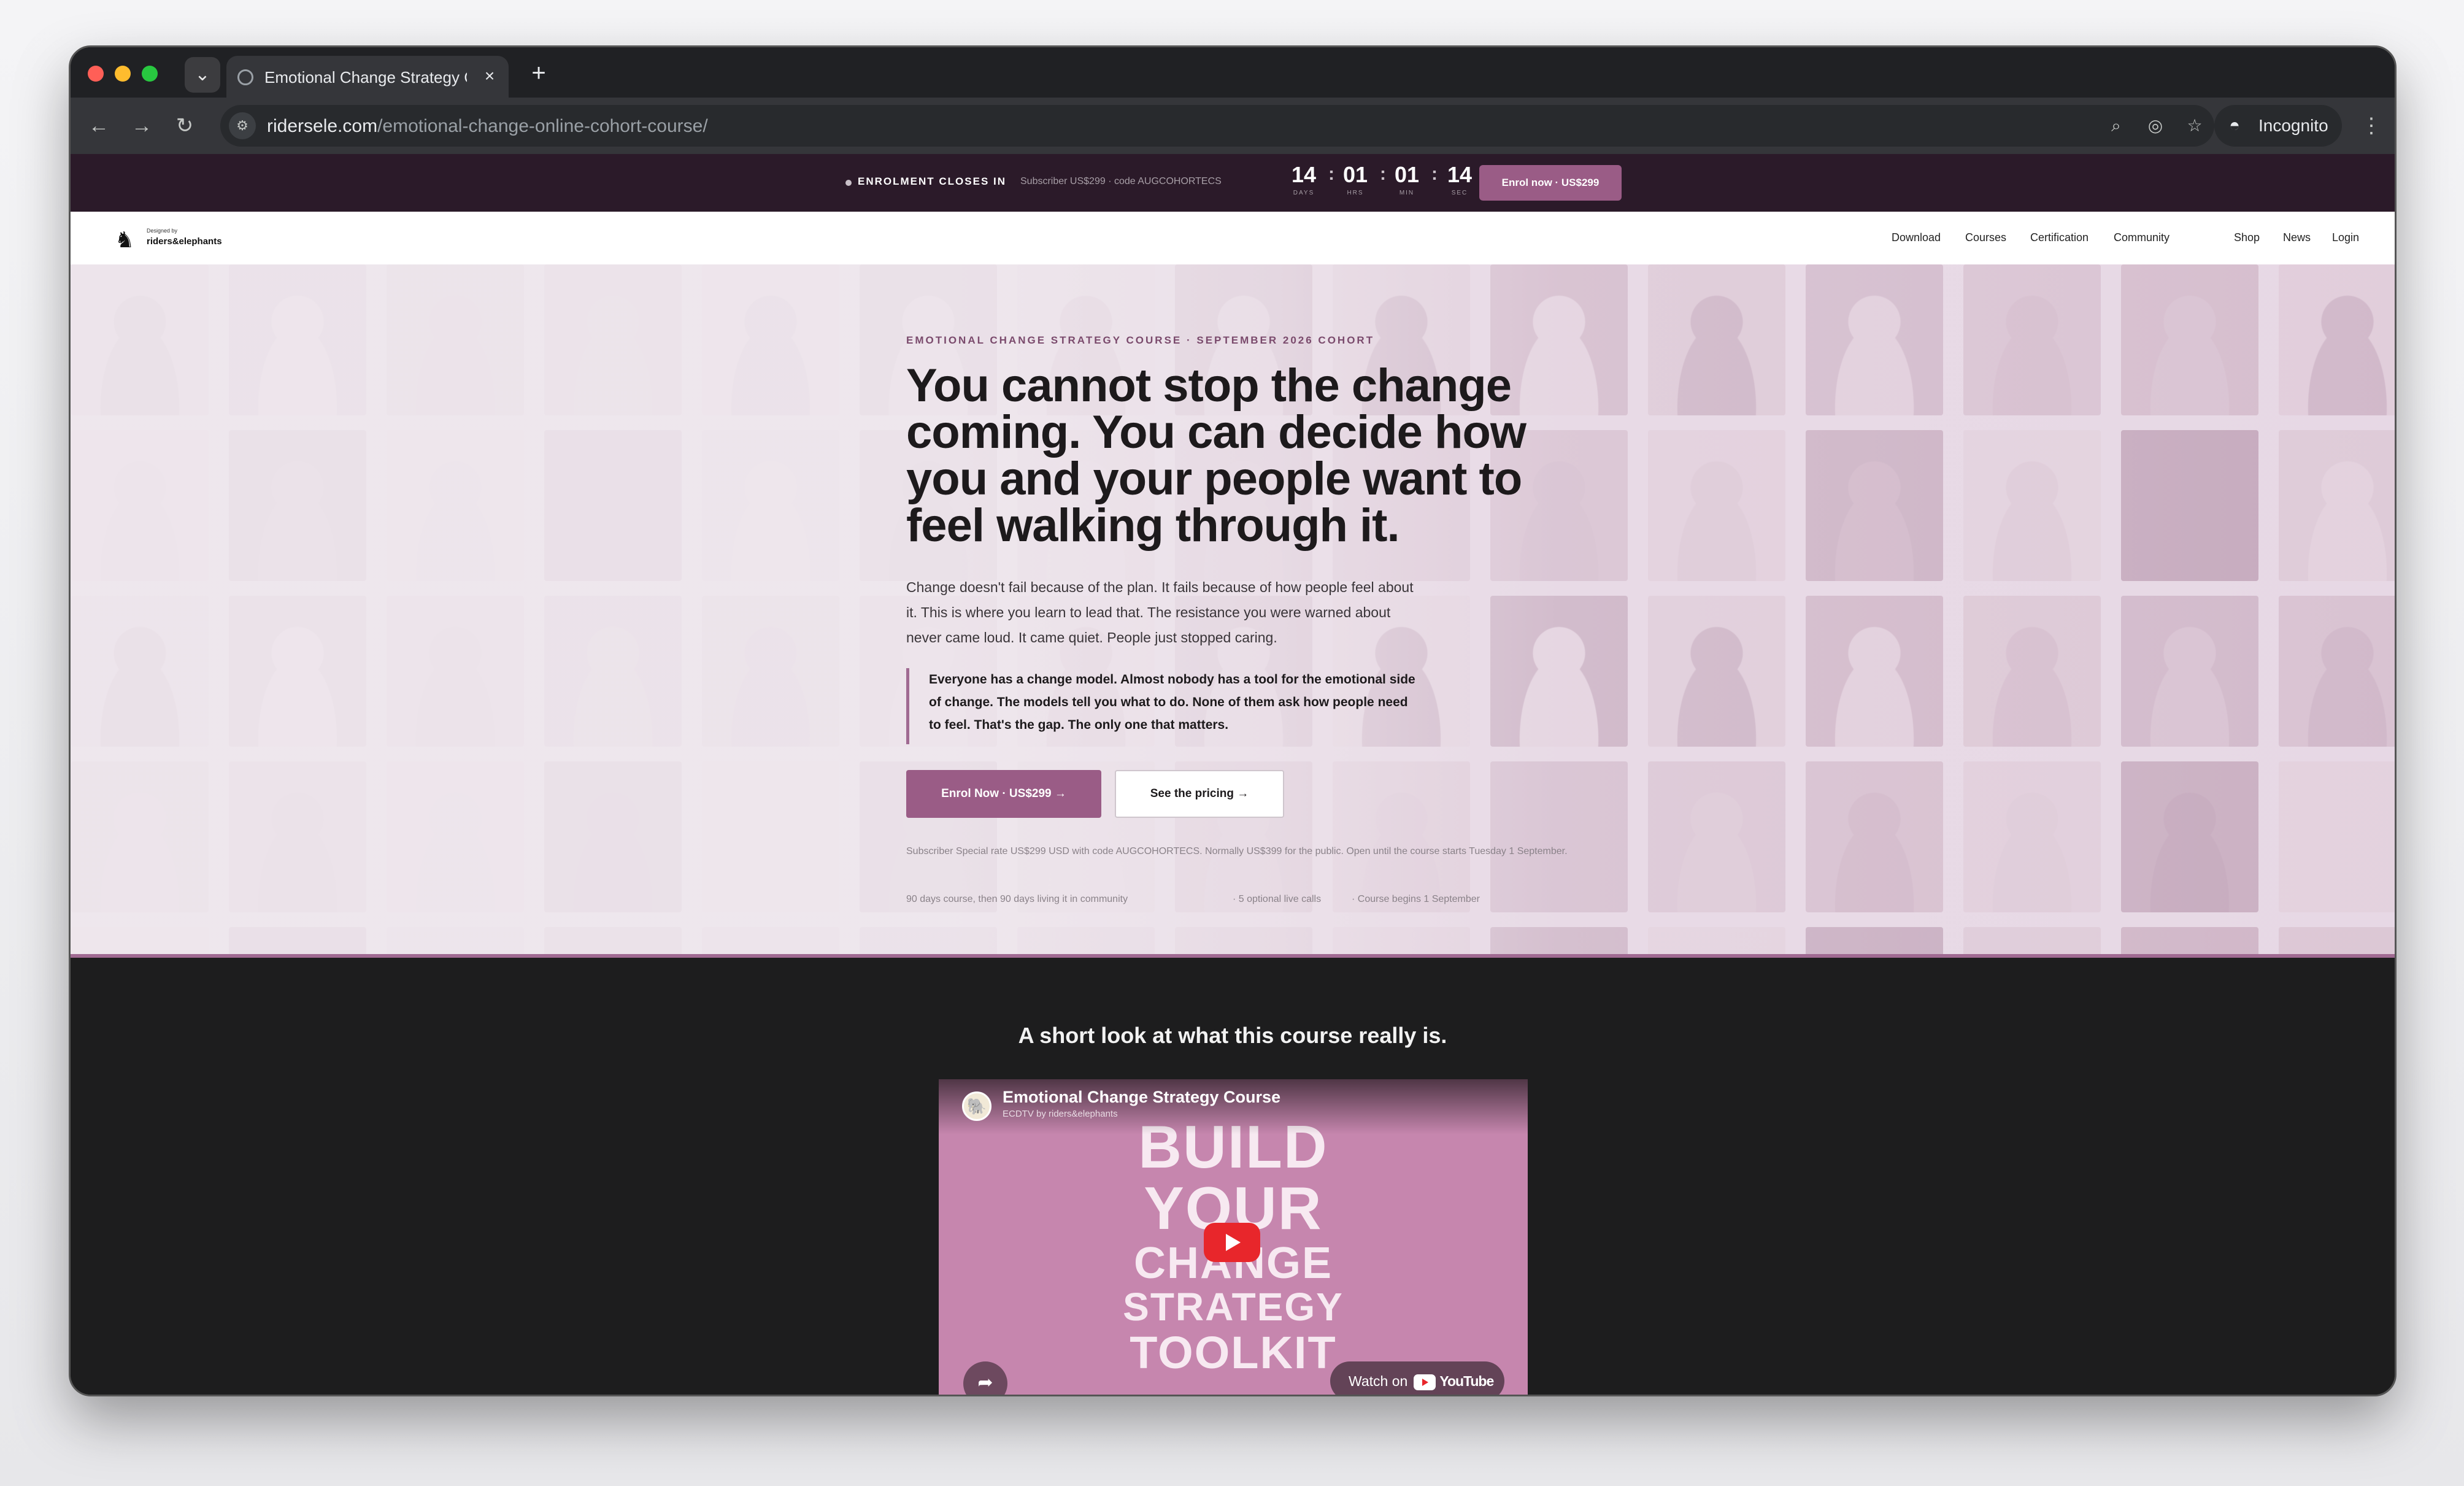  What do you see at coordinates (2235, 126) in the screenshot?
I see `incognito-icon: ◓` at bounding box center [2235, 126].